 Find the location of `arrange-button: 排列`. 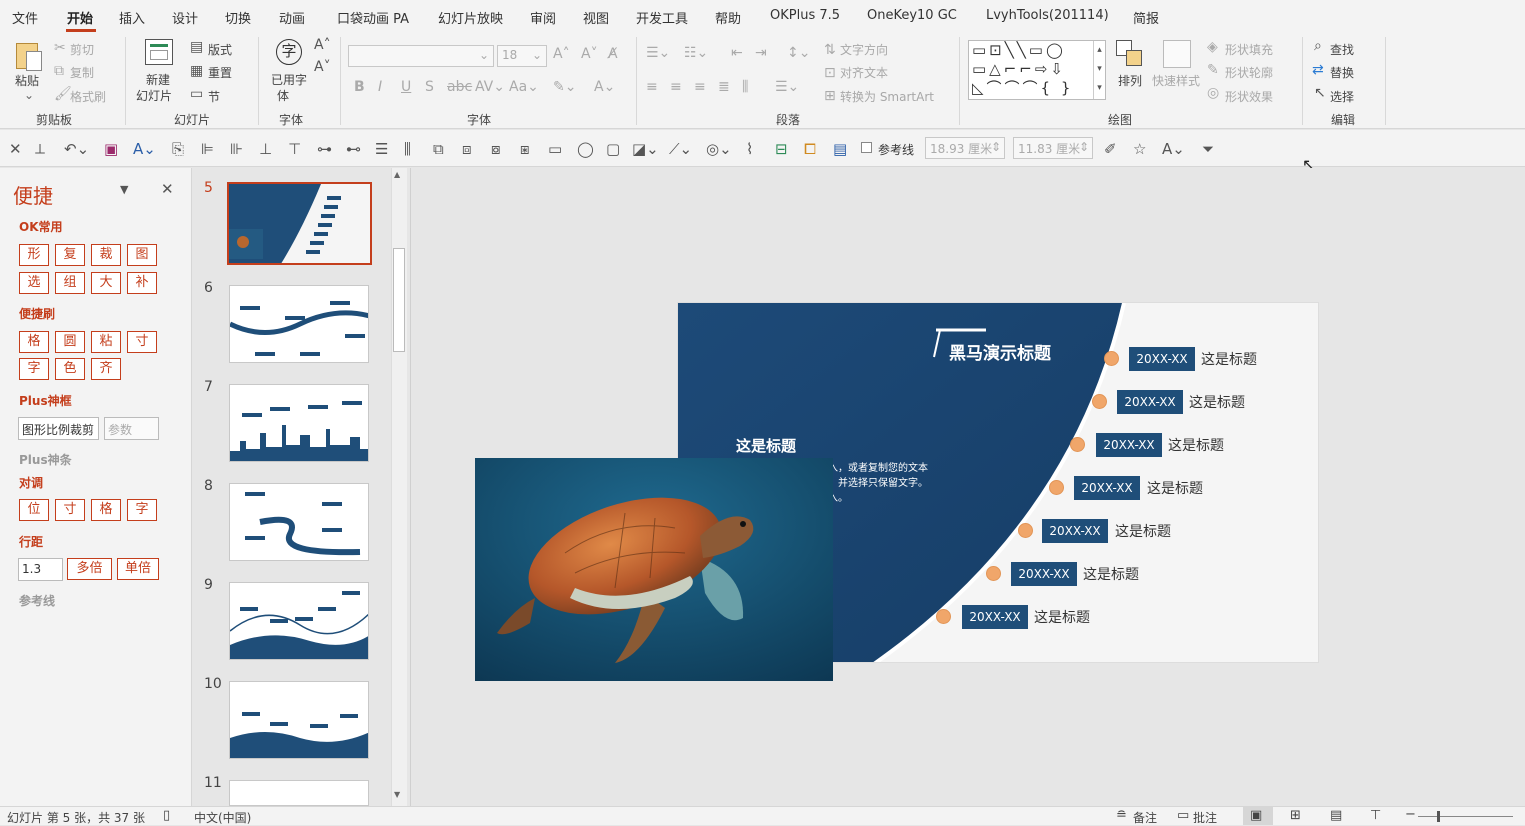

arrange-button: 排列 is located at coordinates (1130, 80).